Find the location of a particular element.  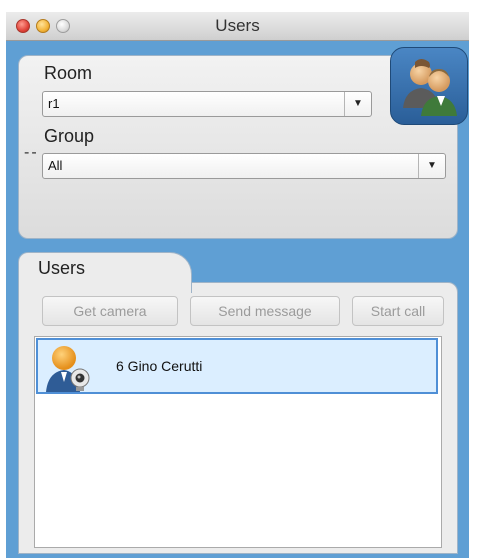

room-select-value: r1 is located at coordinates (54, 103).